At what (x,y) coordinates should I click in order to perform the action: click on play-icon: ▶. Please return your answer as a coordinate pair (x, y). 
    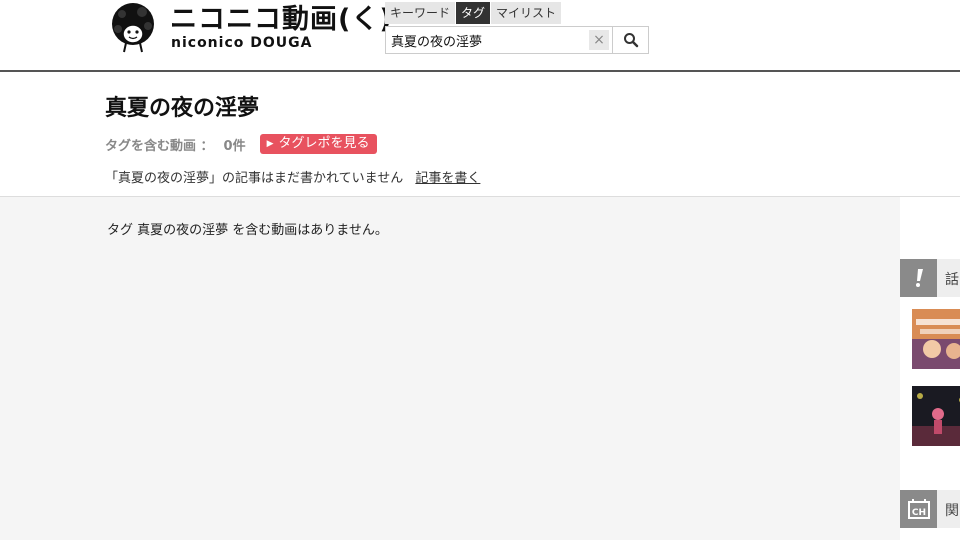
    Looking at the image, I should click on (270, 144).